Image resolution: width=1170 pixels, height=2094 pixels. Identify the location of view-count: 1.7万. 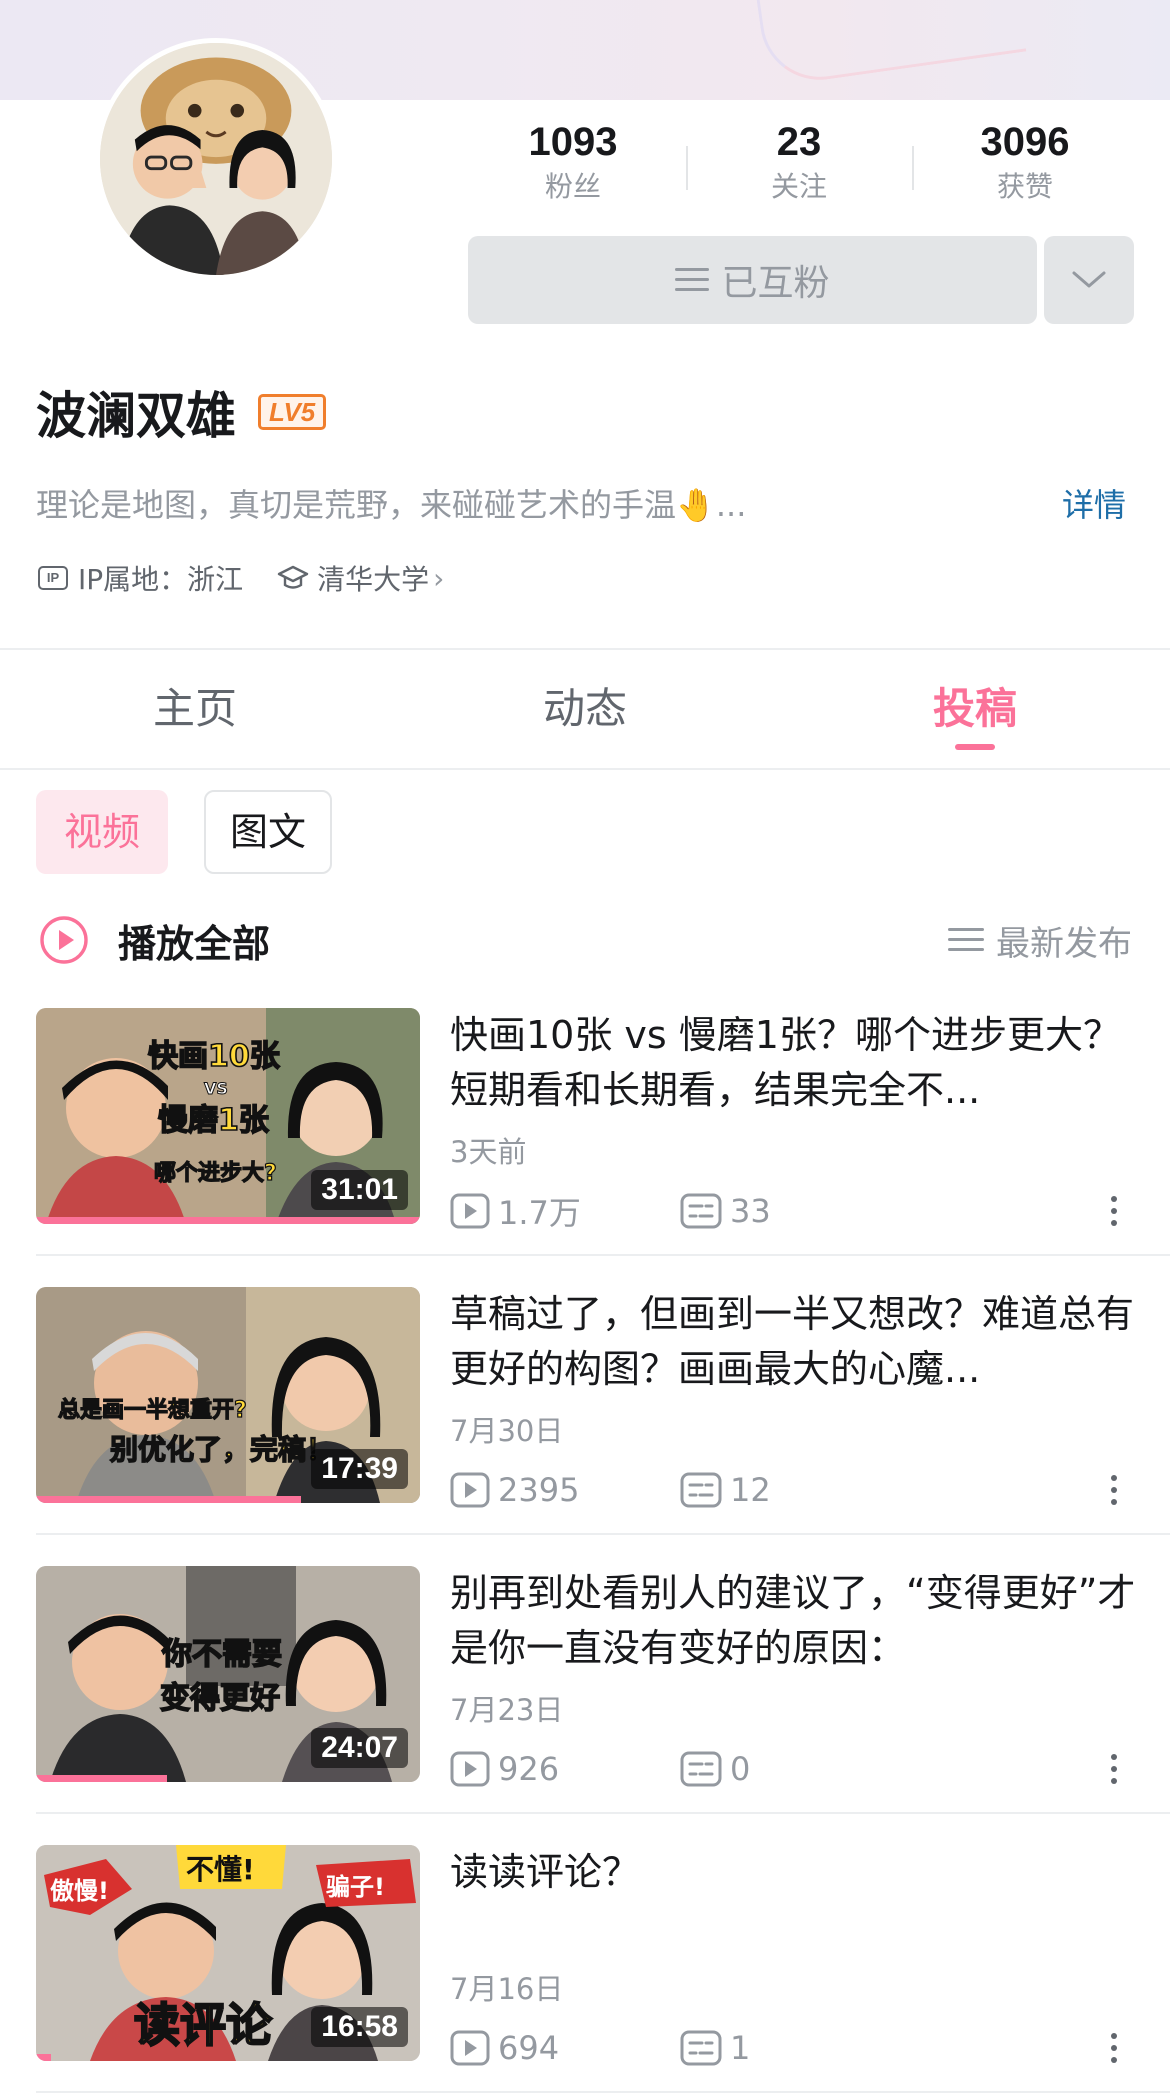
(515, 1211).